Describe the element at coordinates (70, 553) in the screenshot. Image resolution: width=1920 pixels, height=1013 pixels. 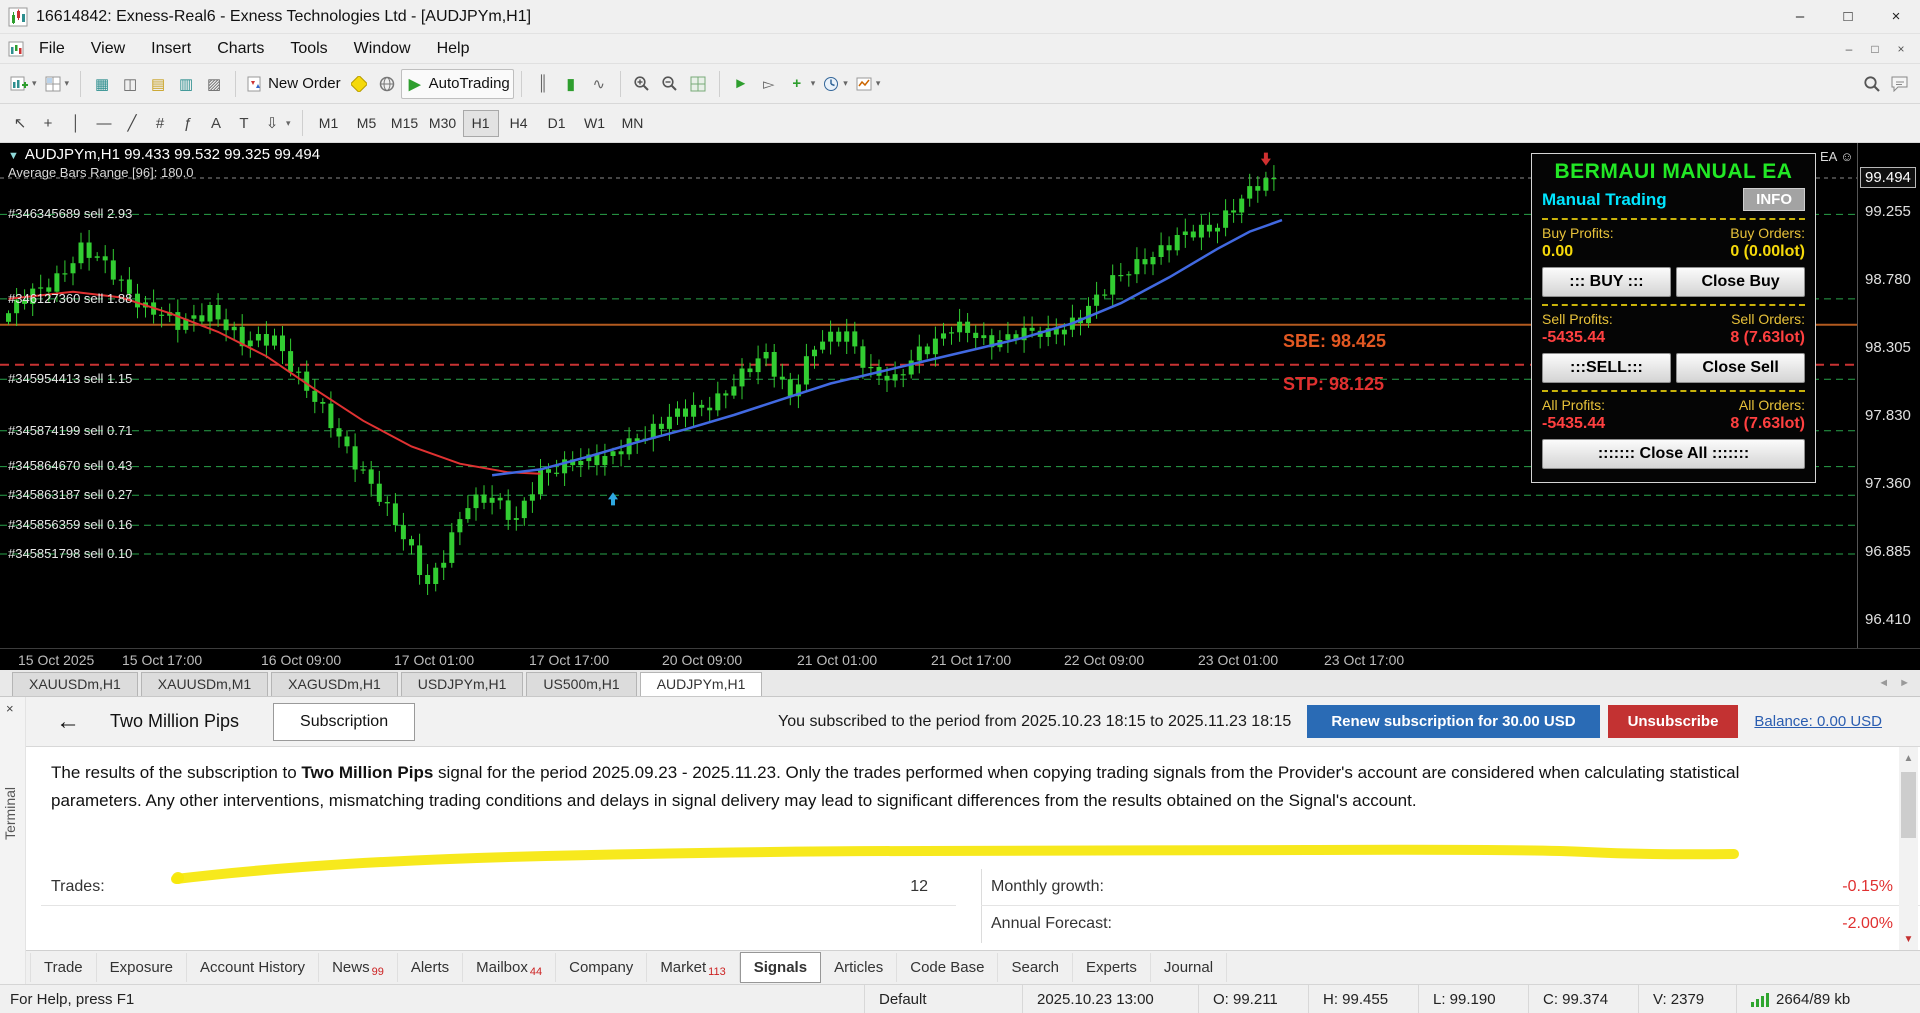
I see `order-label: #345851798 sell 0.10` at that location.